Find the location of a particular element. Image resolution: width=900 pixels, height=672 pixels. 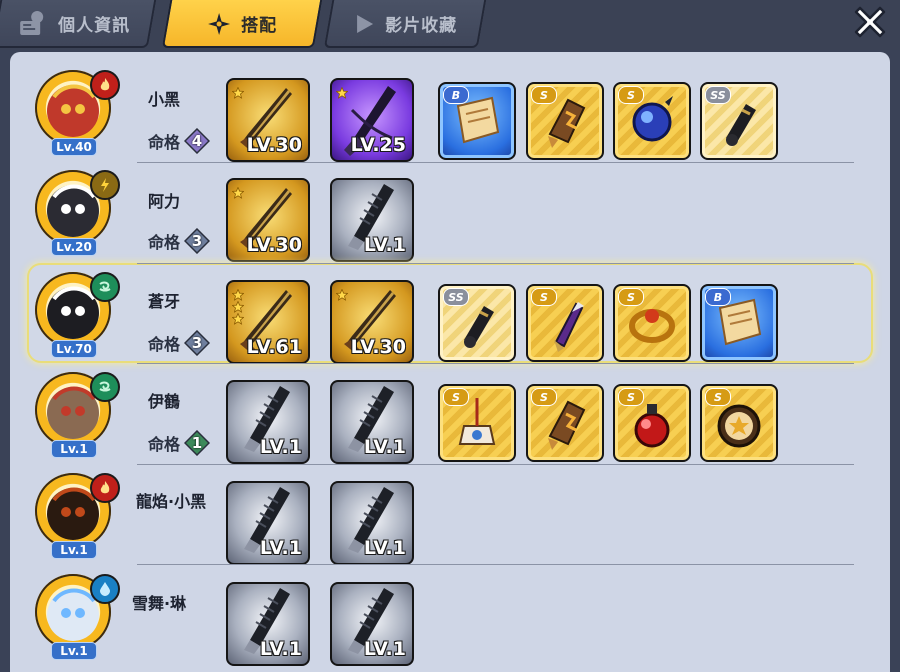

character-name: 蒼牙 is located at coordinates (164, 301).